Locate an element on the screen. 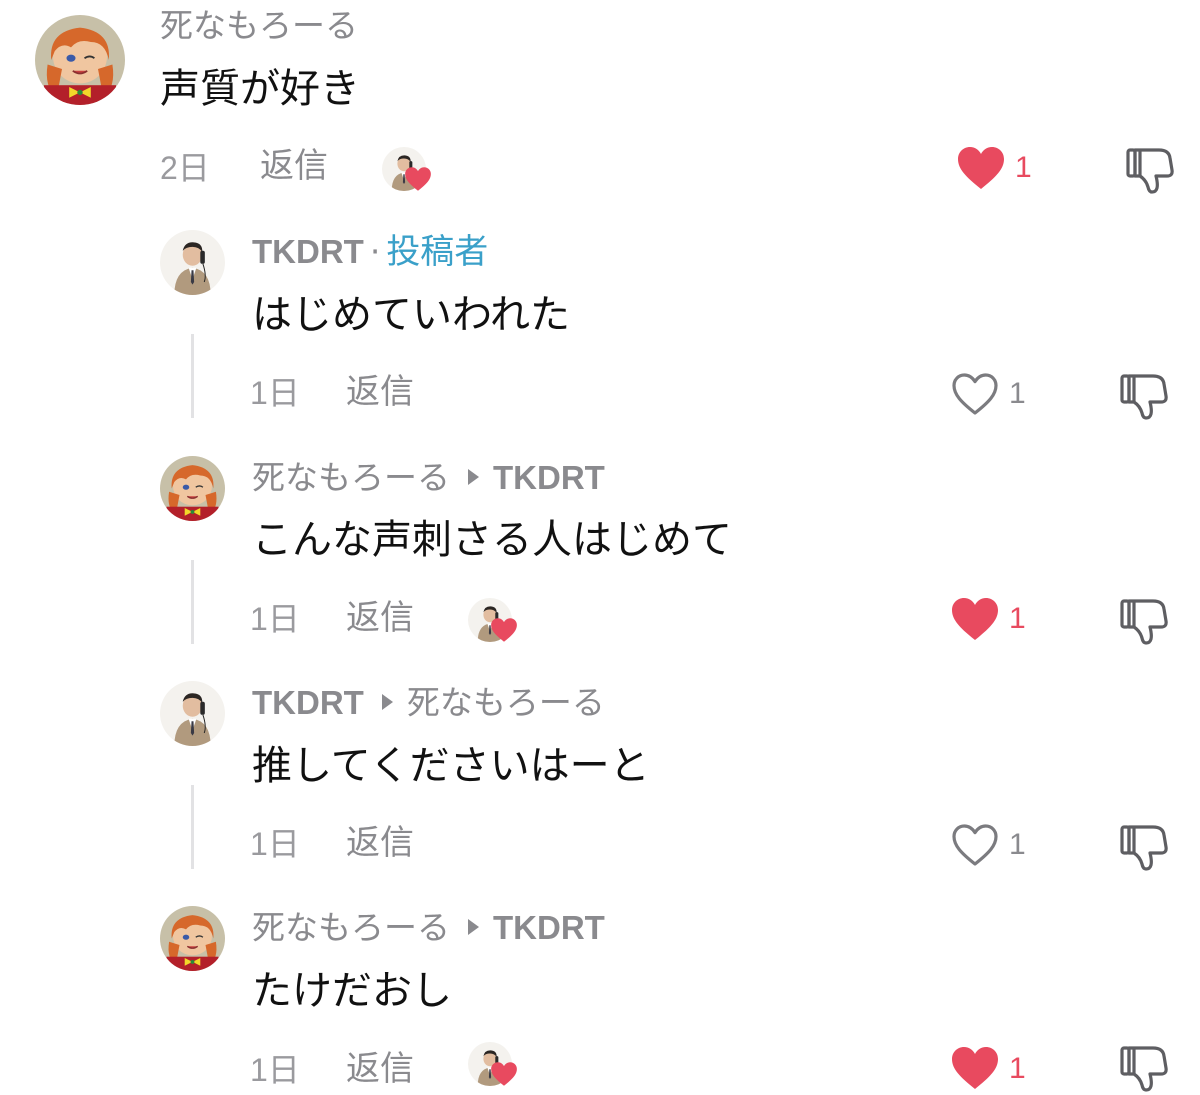 Image resolution: width=1200 pixels, height=1095 pixels. comment-username: 死なもろーる is located at coordinates (259, 26).